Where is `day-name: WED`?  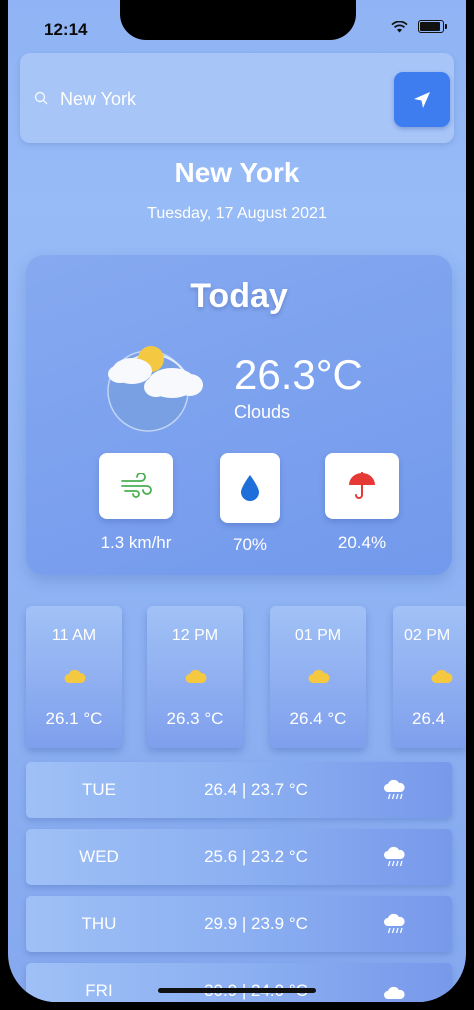
day-name: WED is located at coordinates (99, 856).